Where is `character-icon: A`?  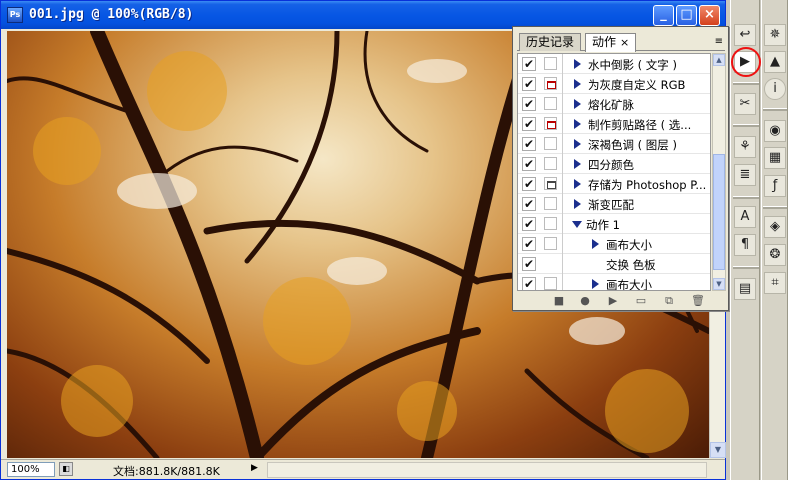
character-icon: A is located at coordinates (745, 217).